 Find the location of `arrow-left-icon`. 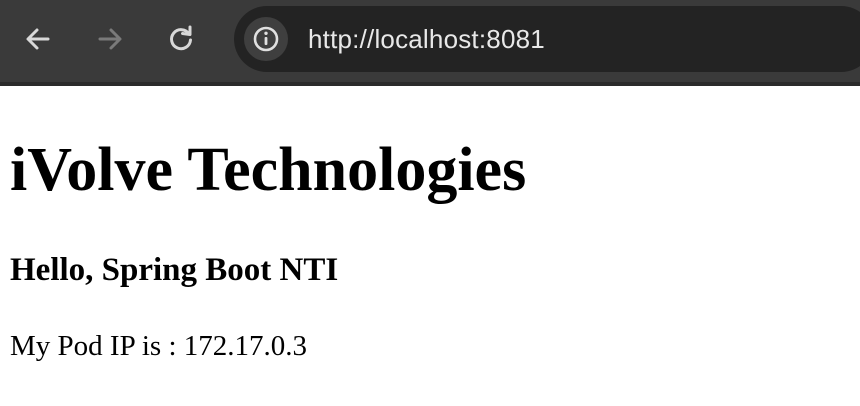

arrow-left-icon is located at coordinates (38, 39).